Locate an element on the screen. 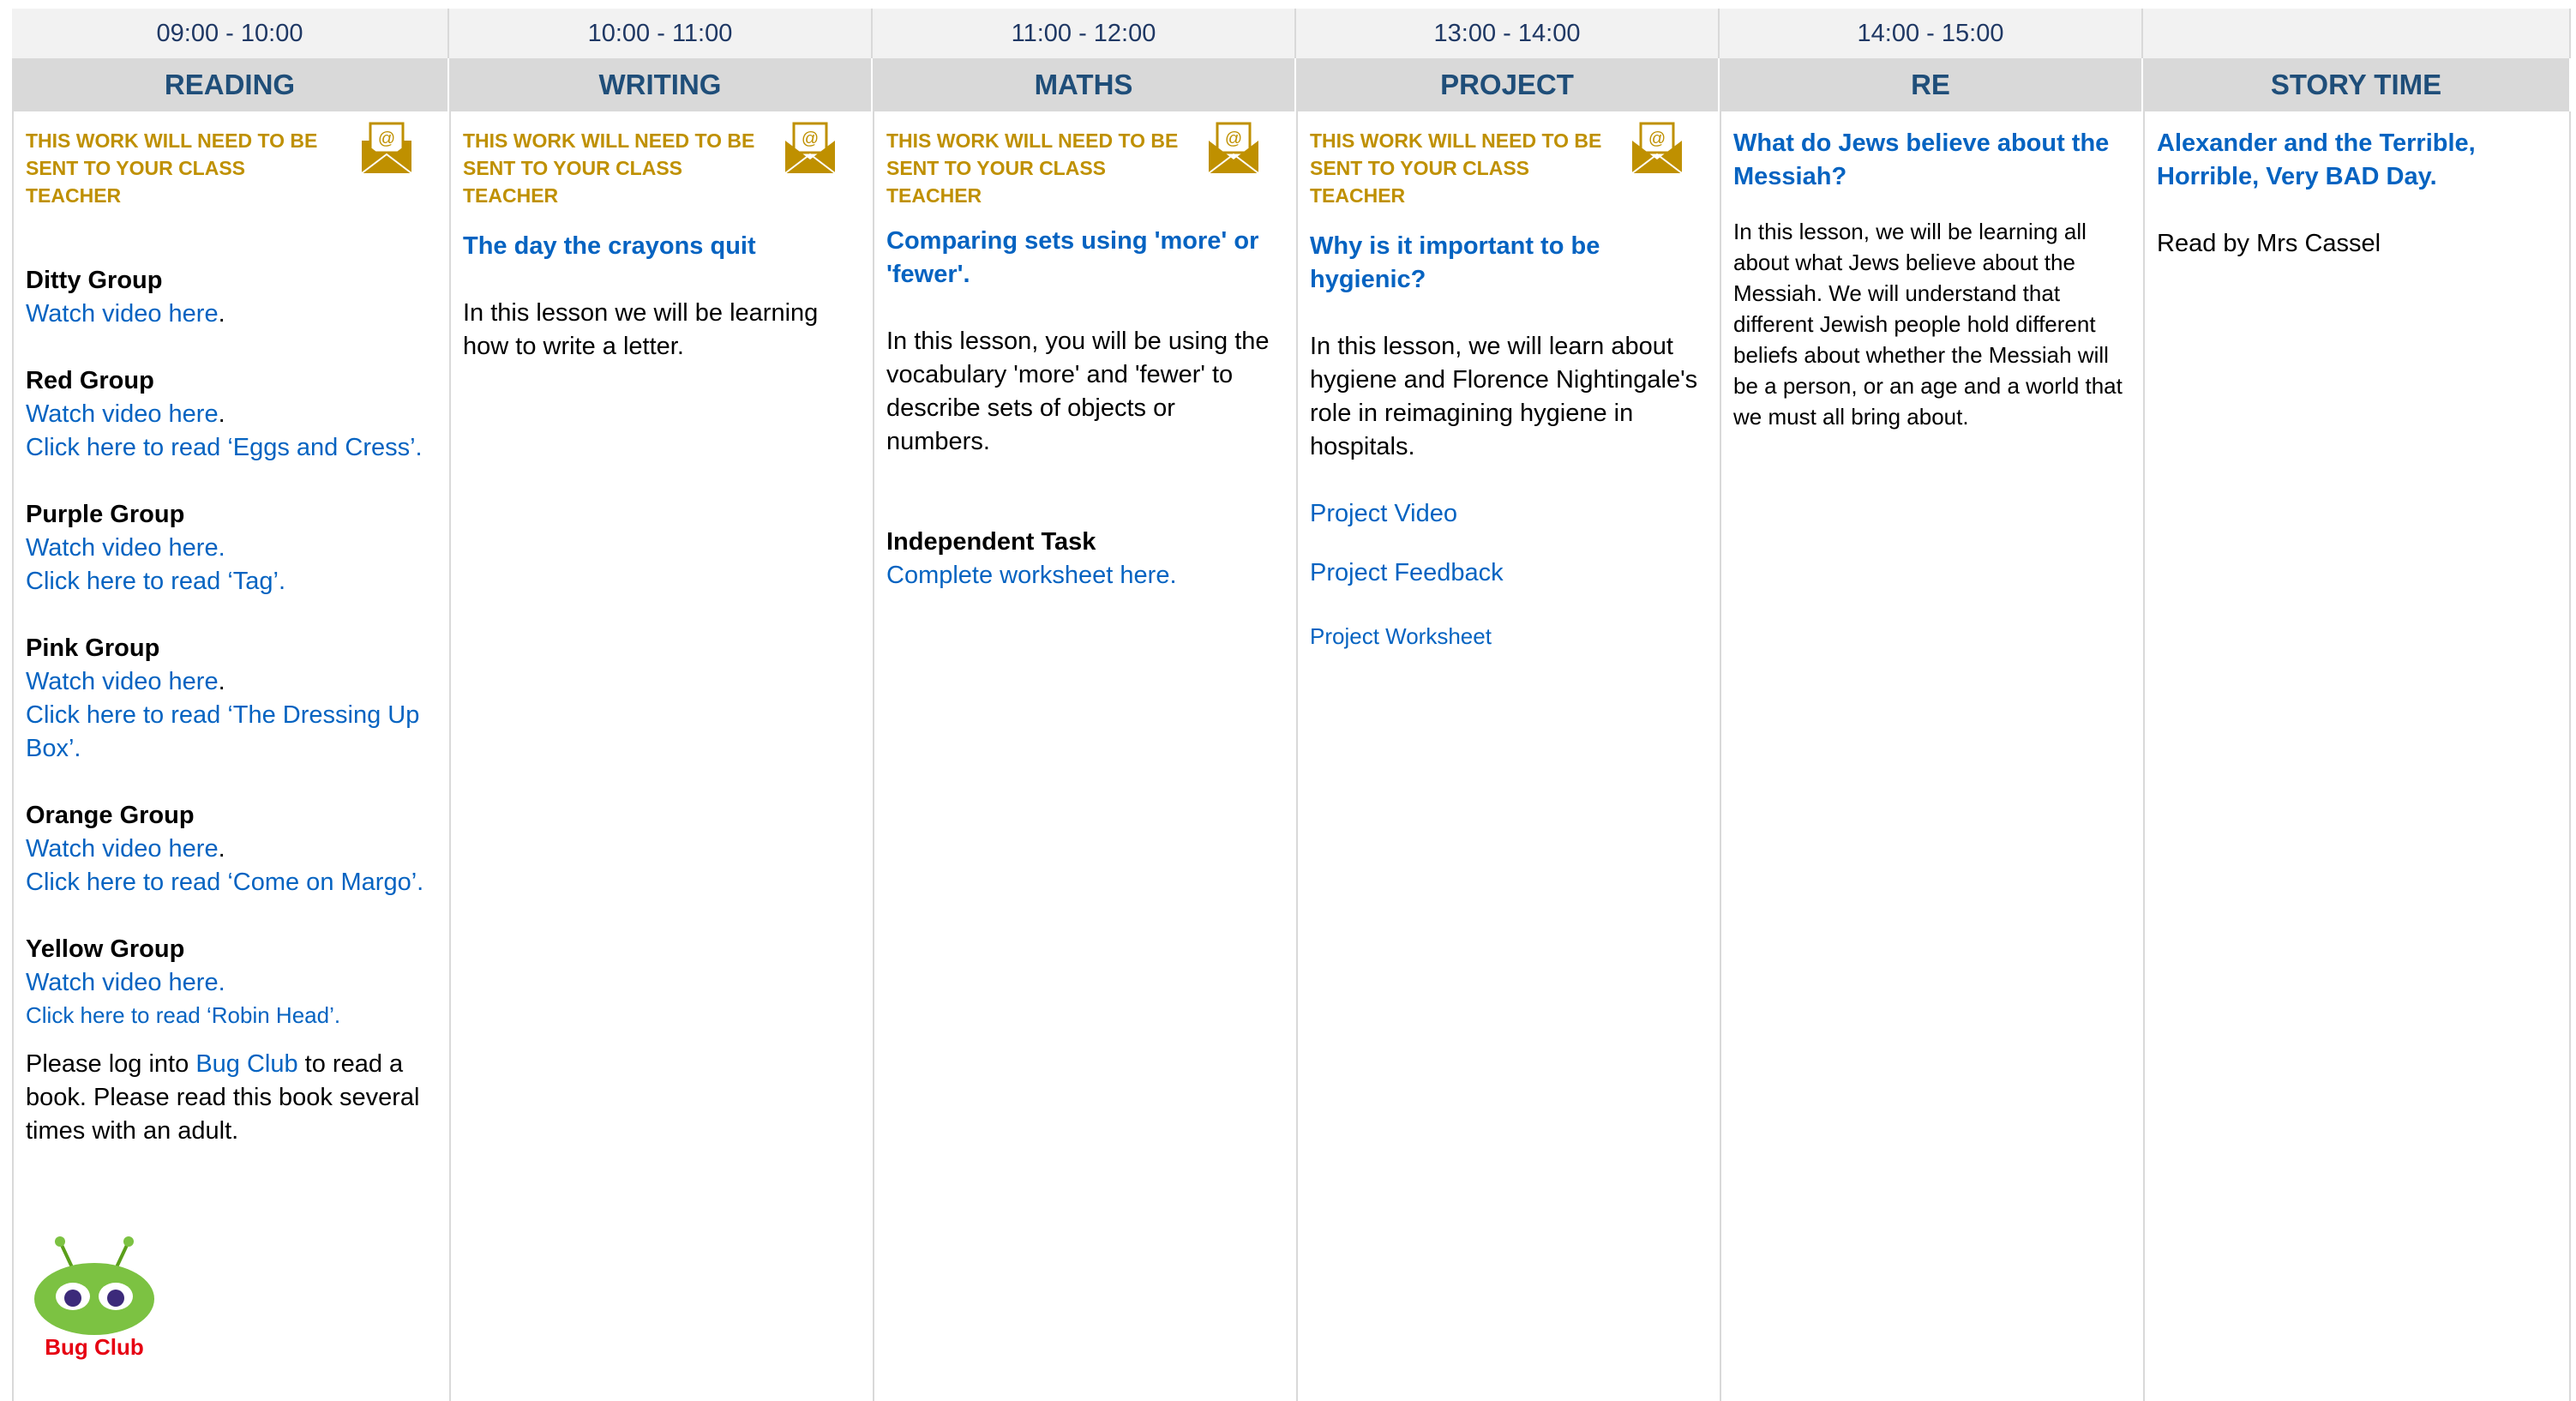  group-name: Ditty Group is located at coordinates (94, 280).